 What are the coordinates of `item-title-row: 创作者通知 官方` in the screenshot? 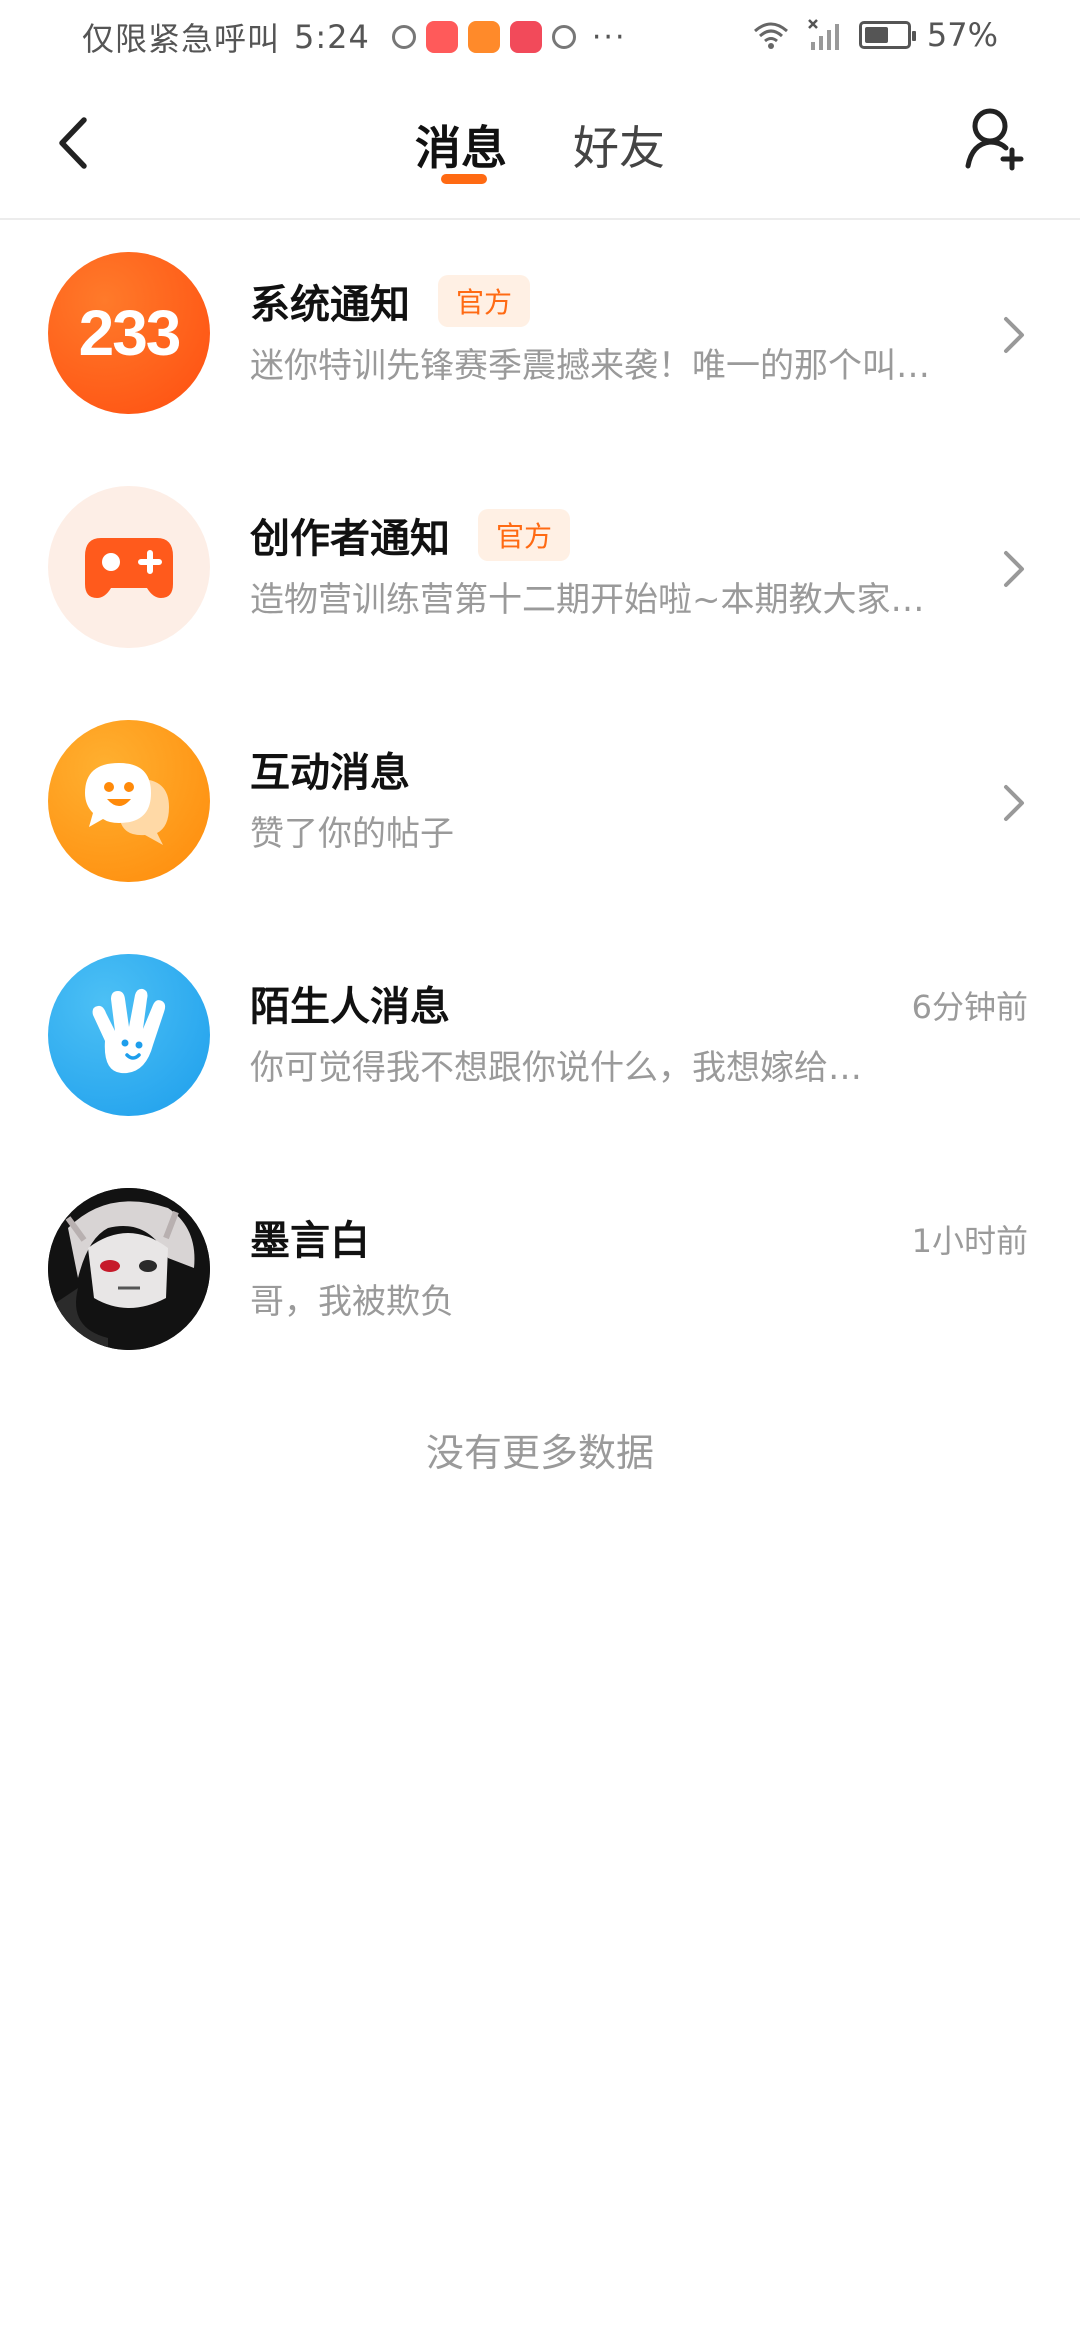 It's located at (410, 535).